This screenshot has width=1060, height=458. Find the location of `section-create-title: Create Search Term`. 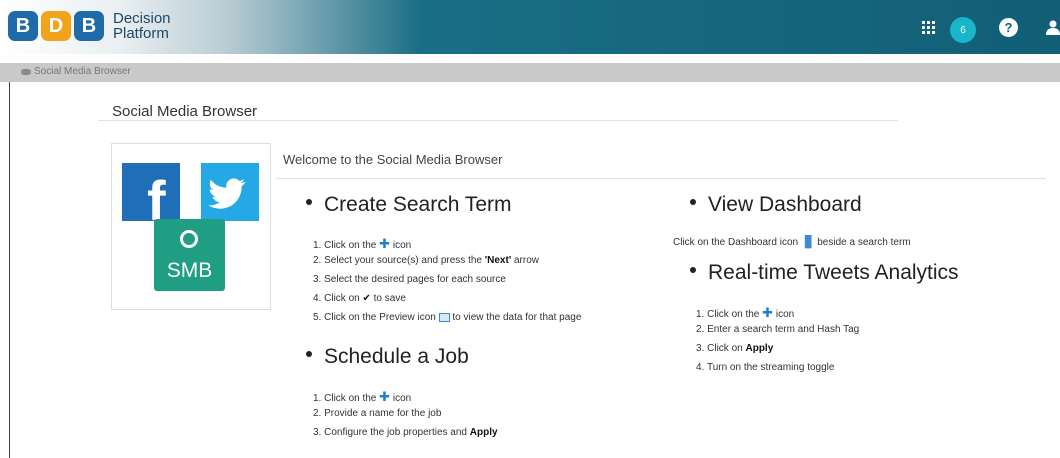

section-create-title: Create Search Term is located at coordinates (409, 205).